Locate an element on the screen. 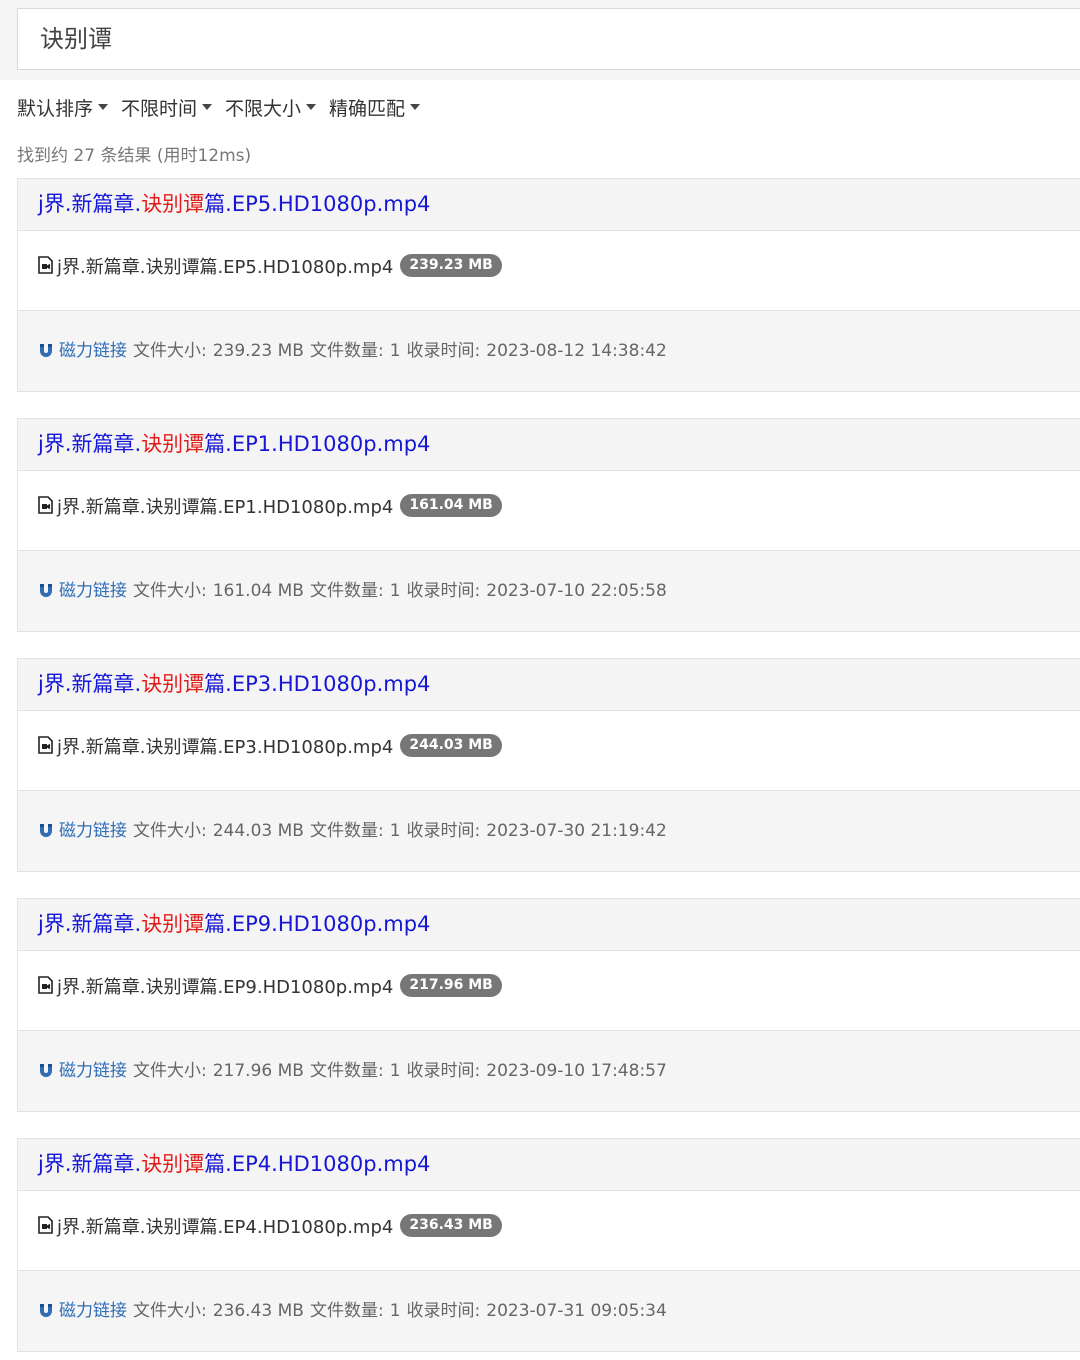  result-title-link: j界.新篇章.诀别谭篇.EP1.HD1080p.mp4 is located at coordinates (234, 444).